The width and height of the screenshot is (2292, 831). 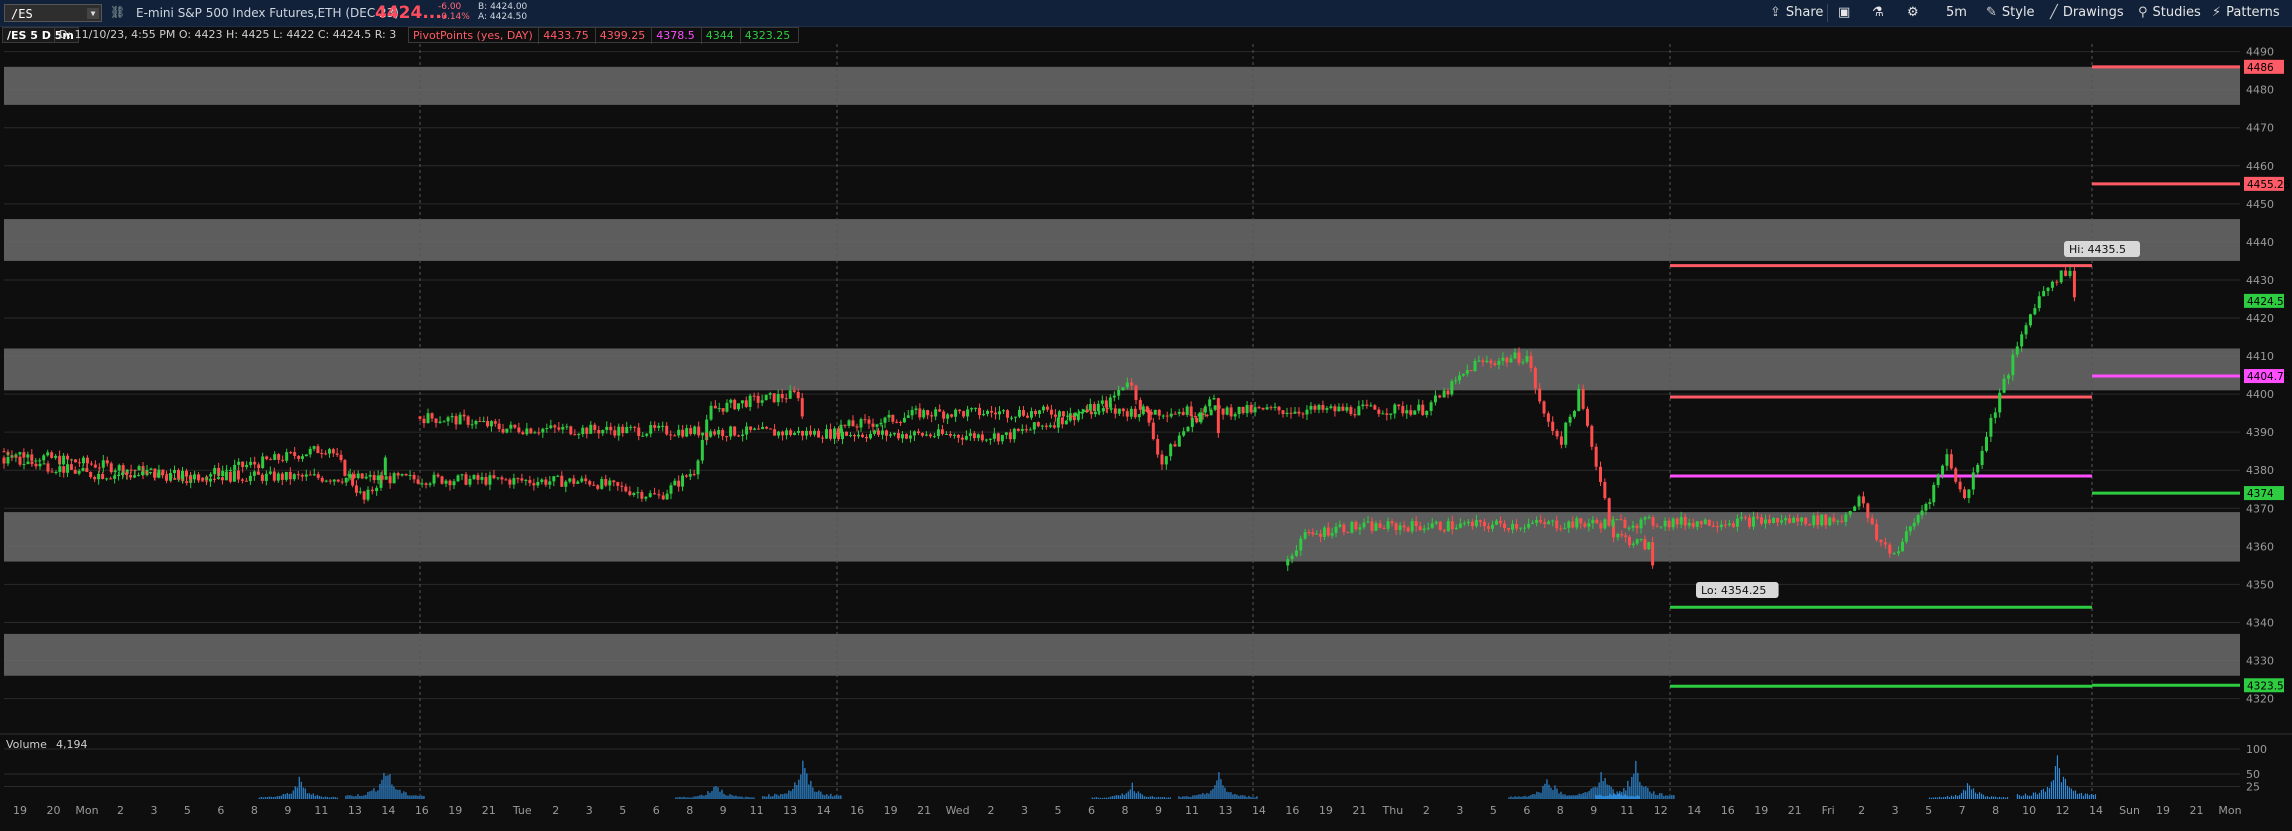 What do you see at coordinates (93, 13) in the screenshot?
I see `chevron-down-icon: ▼` at bounding box center [93, 13].